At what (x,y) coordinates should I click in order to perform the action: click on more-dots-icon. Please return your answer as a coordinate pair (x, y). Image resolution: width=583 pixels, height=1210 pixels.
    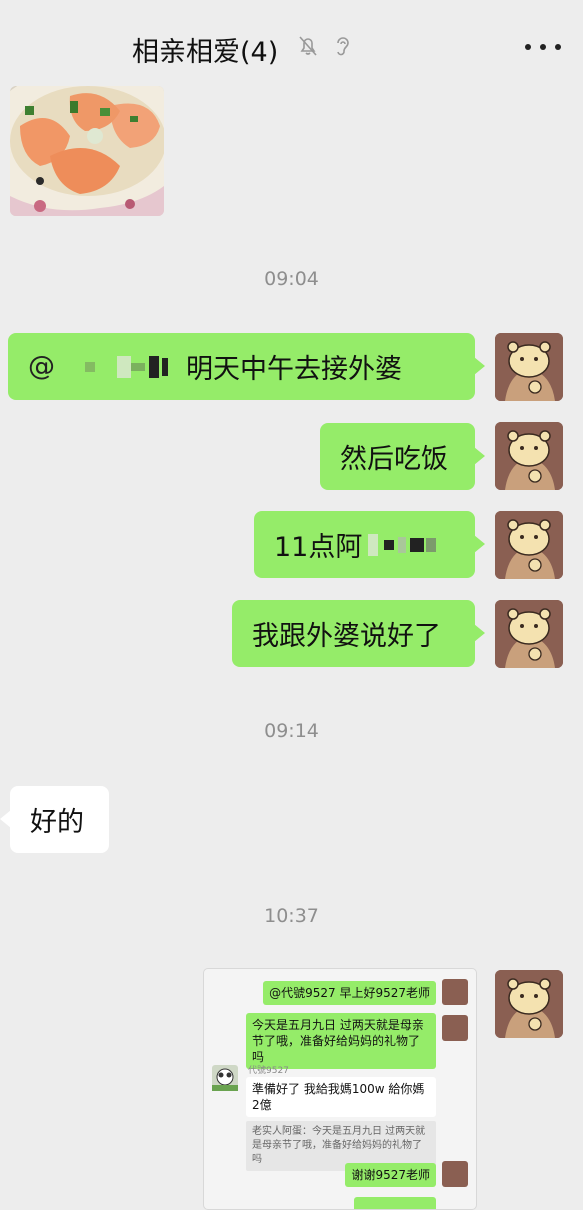
    Looking at the image, I should click on (543, 48).